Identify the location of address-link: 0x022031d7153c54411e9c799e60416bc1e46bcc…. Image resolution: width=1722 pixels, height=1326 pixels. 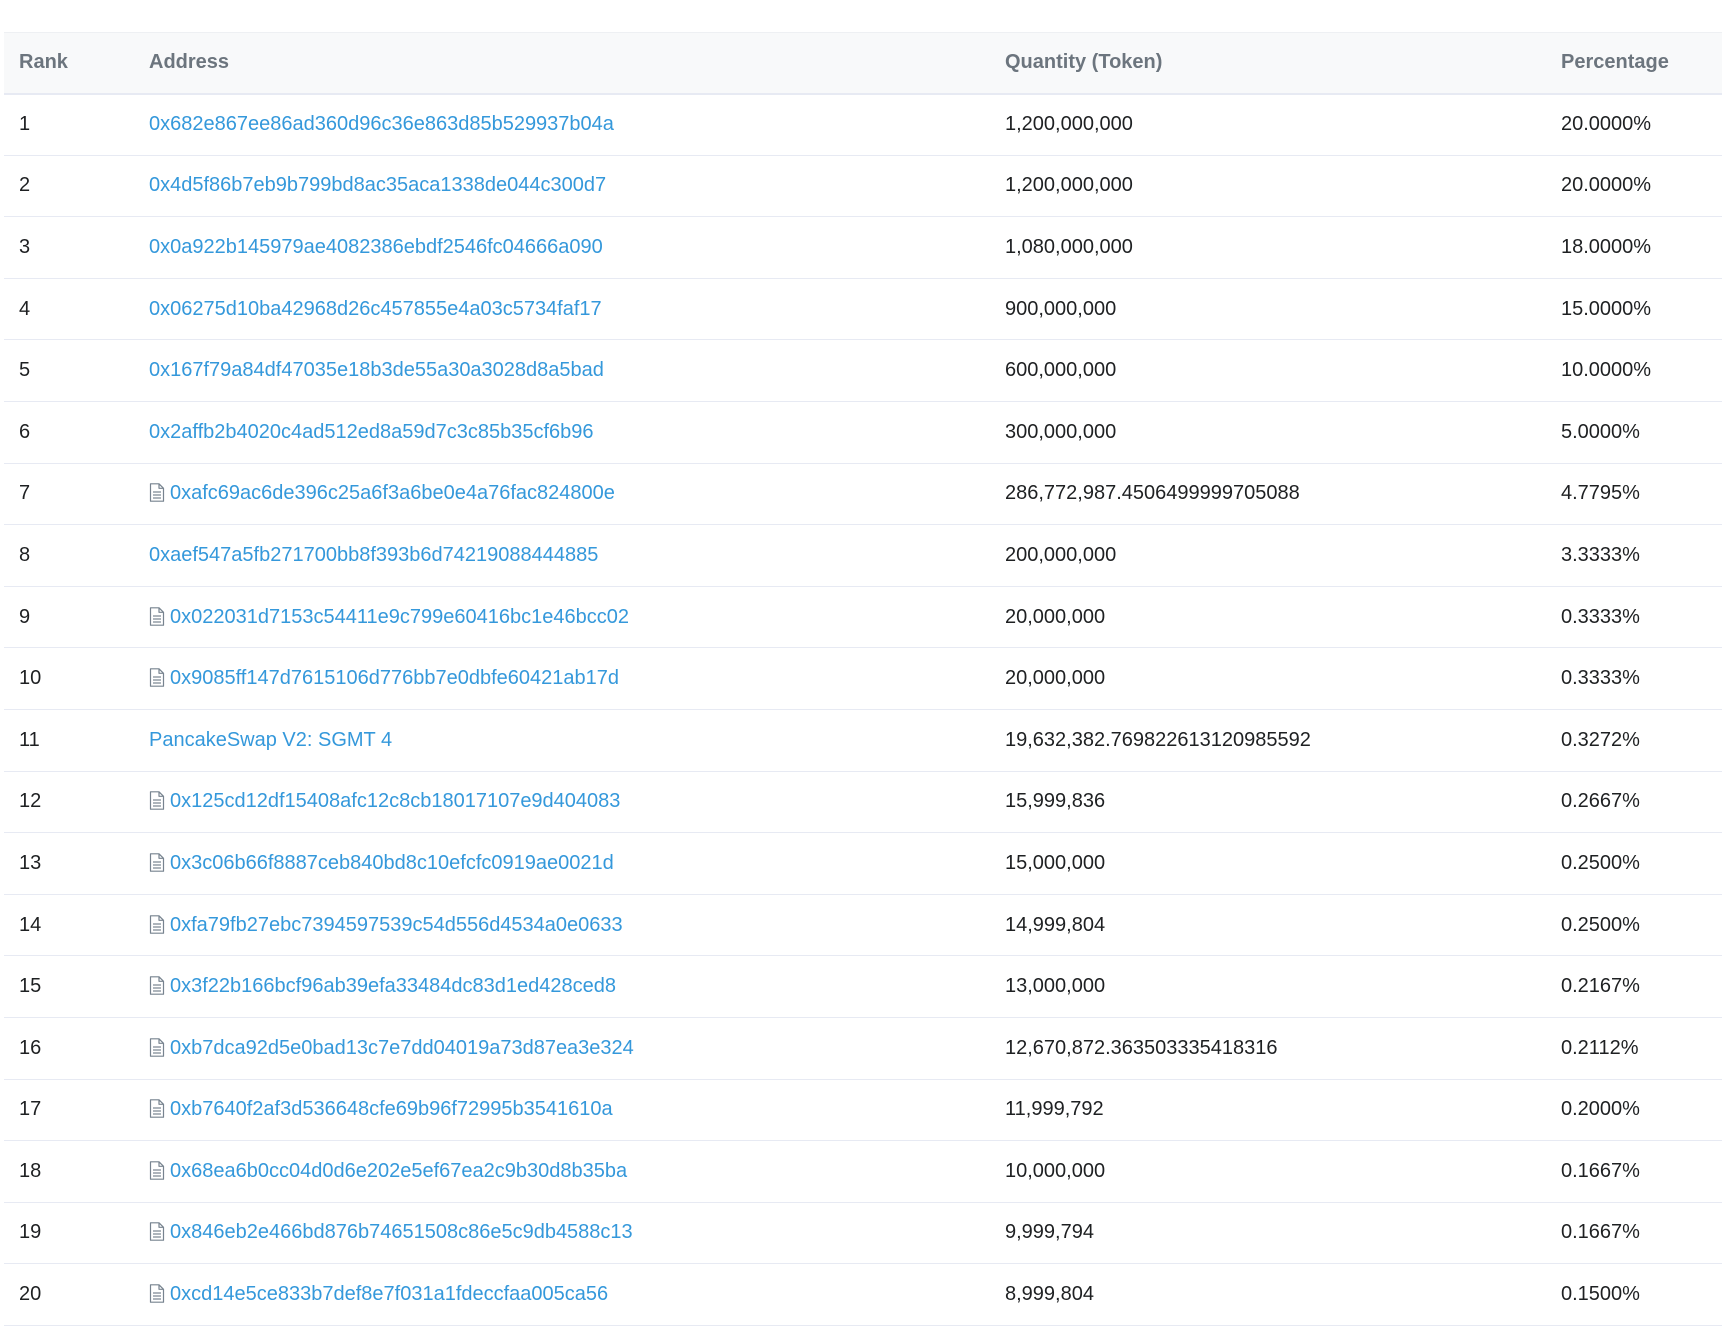
(399, 617).